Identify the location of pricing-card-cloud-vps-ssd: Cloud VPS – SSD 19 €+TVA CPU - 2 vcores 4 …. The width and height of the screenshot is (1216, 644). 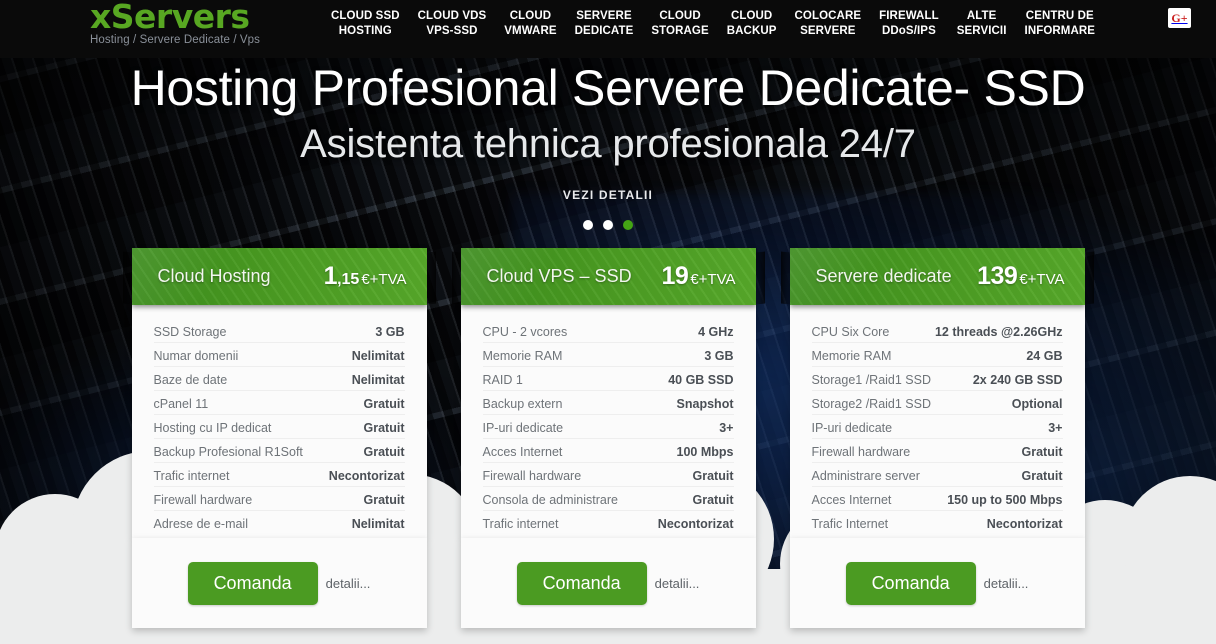
(608, 438).